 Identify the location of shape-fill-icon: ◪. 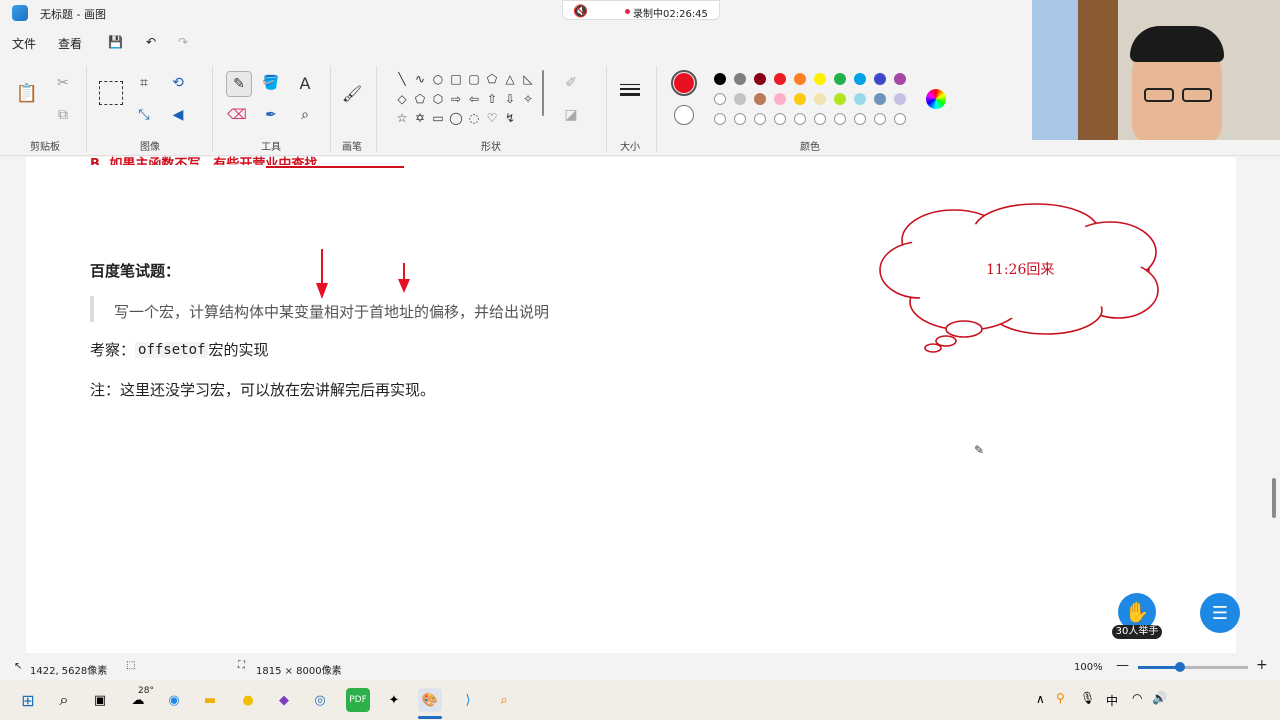
(571, 115).